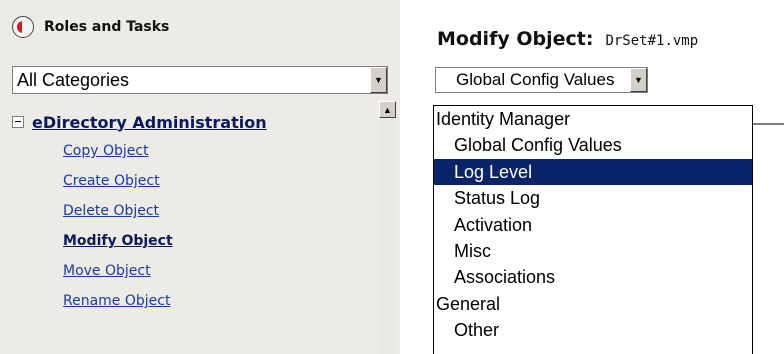 This screenshot has width=784, height=354. Describe the element at coordinates (593, 251) in the screenshot. I see `dropdown-option-misc: Misc` at that location.